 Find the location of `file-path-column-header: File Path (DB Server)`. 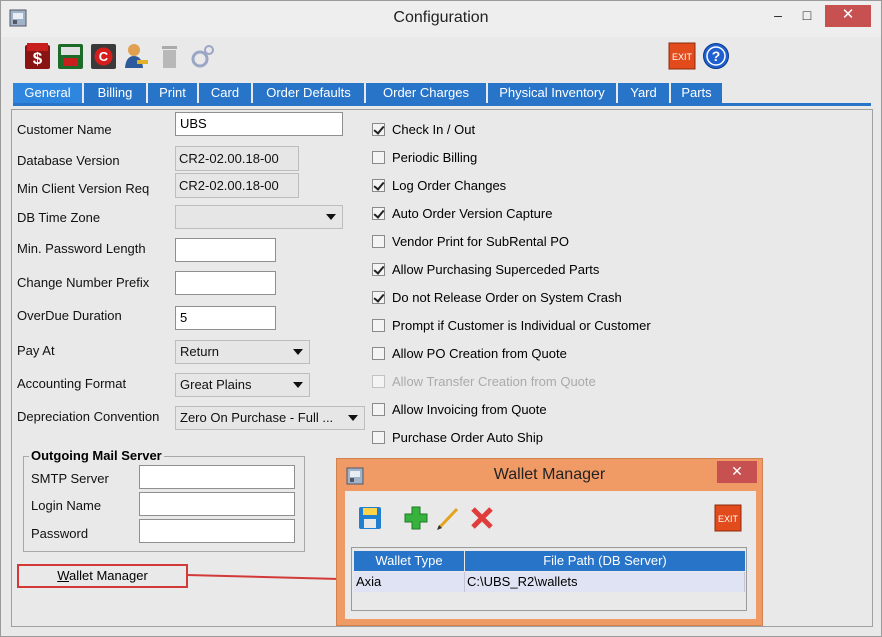

file-path-column-header: File Path (DB Server) is located at coordinates (605, 561).